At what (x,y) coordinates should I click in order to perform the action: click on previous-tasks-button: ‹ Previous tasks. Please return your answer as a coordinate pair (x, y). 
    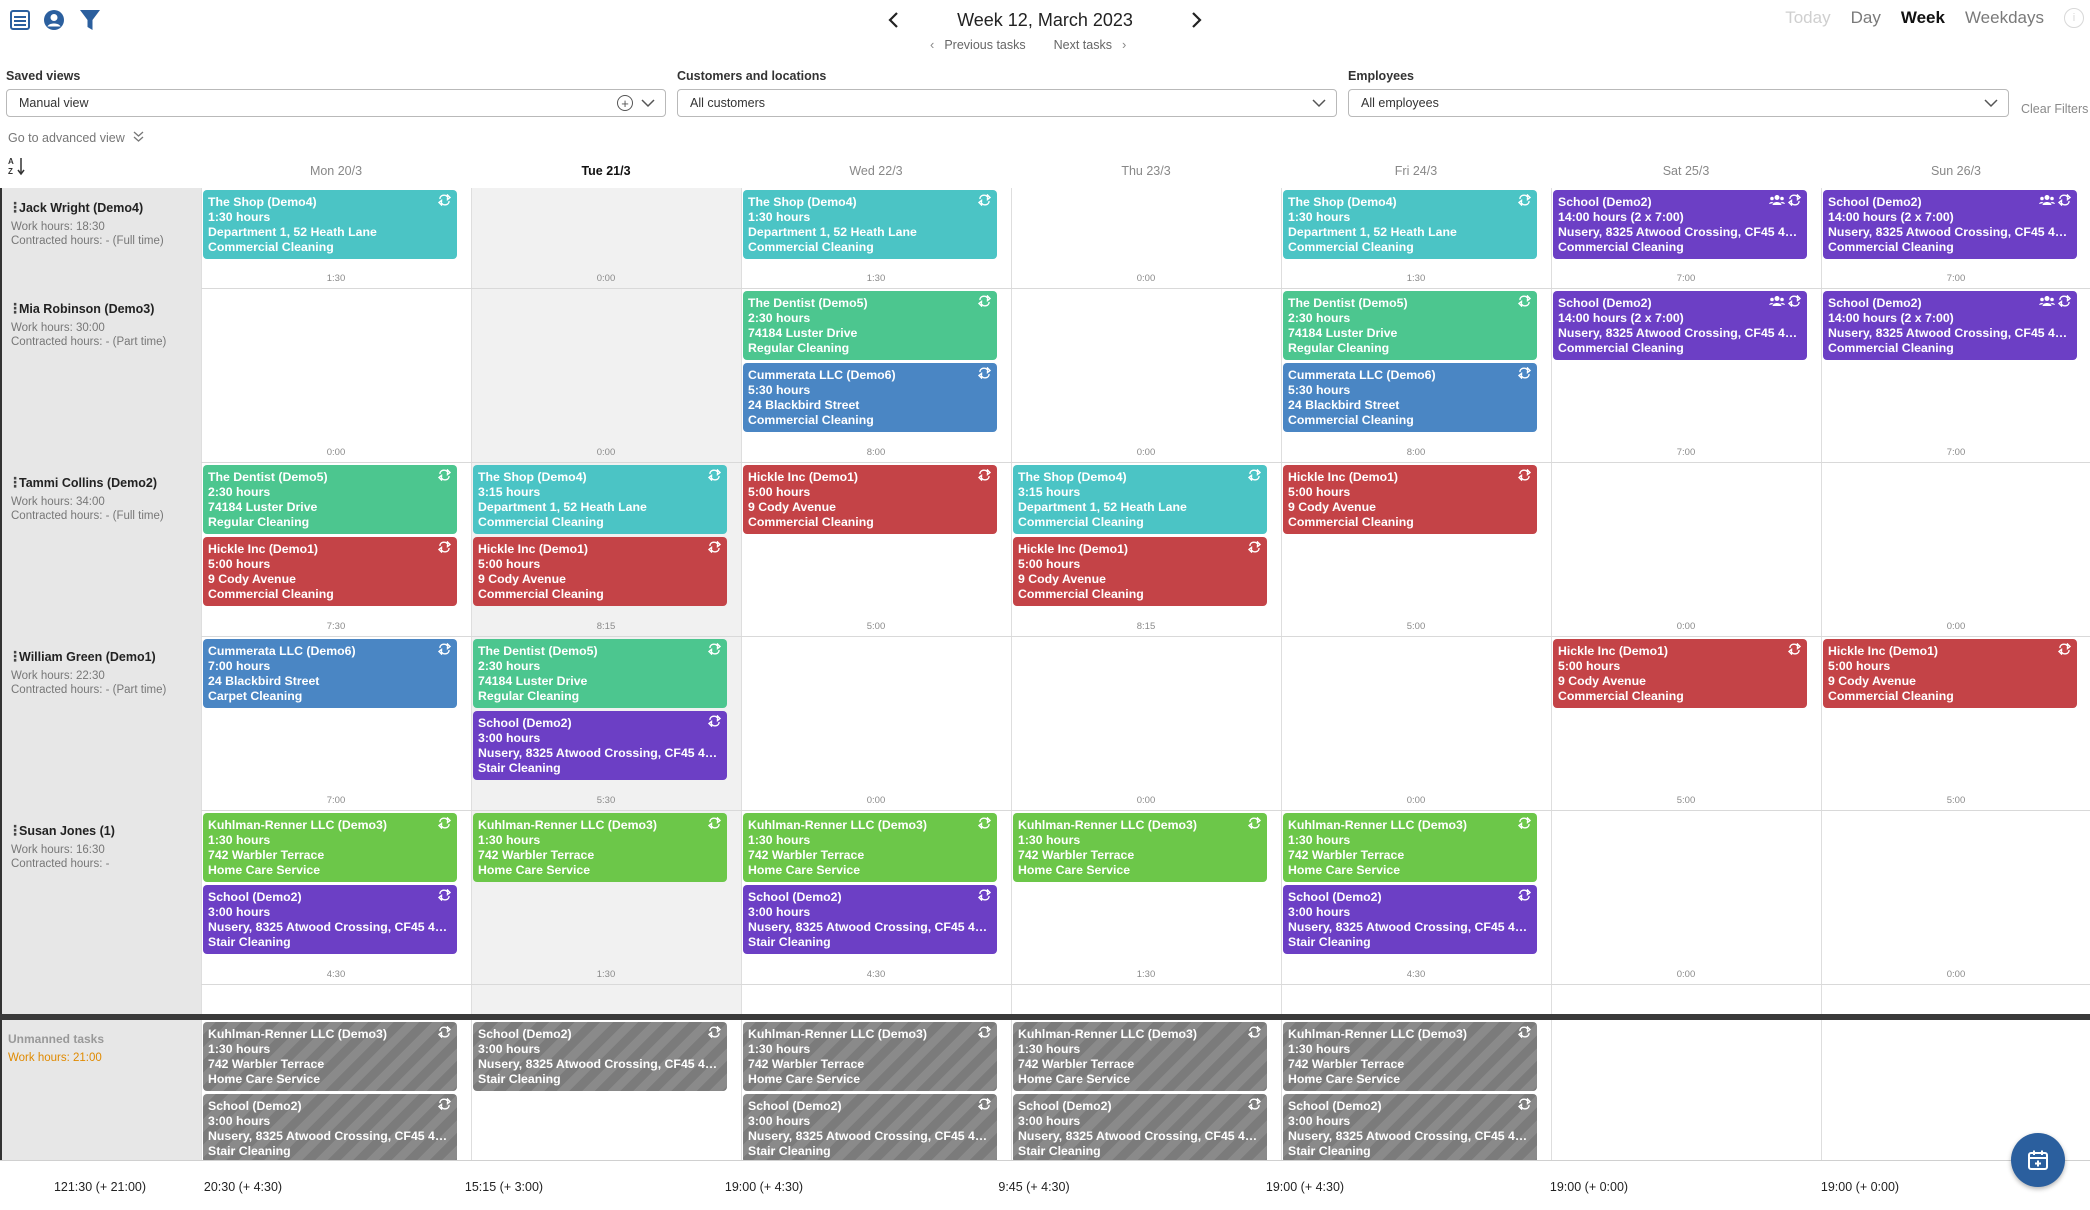
    Looking at the image, I should click on (978, 44).